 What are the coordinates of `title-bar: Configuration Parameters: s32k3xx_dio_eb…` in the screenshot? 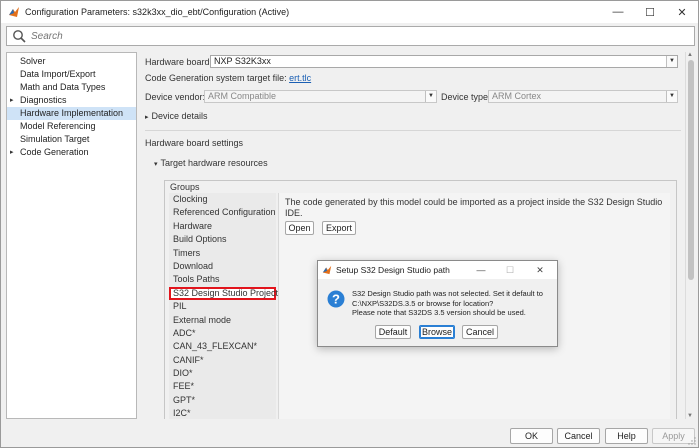 It's located at (349, 12).